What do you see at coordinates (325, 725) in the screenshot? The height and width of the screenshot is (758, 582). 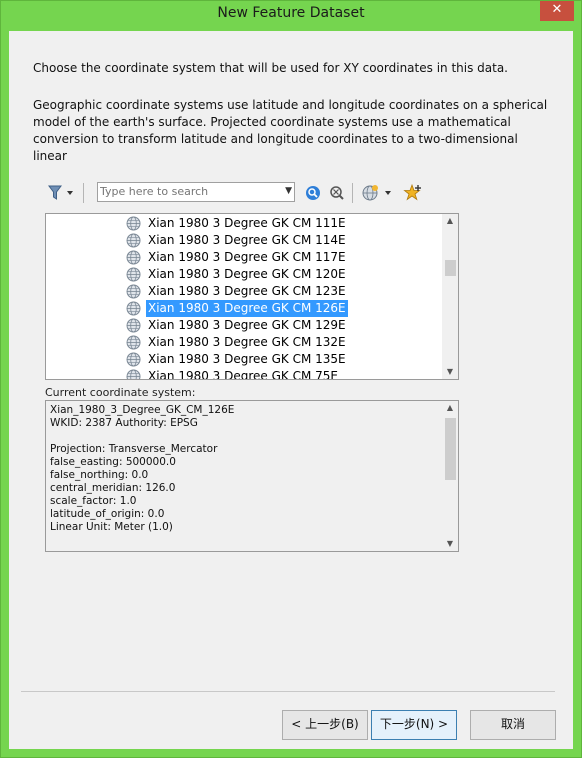 I see `back-button: < 上一步(B)` at bounding box center [325, 725].